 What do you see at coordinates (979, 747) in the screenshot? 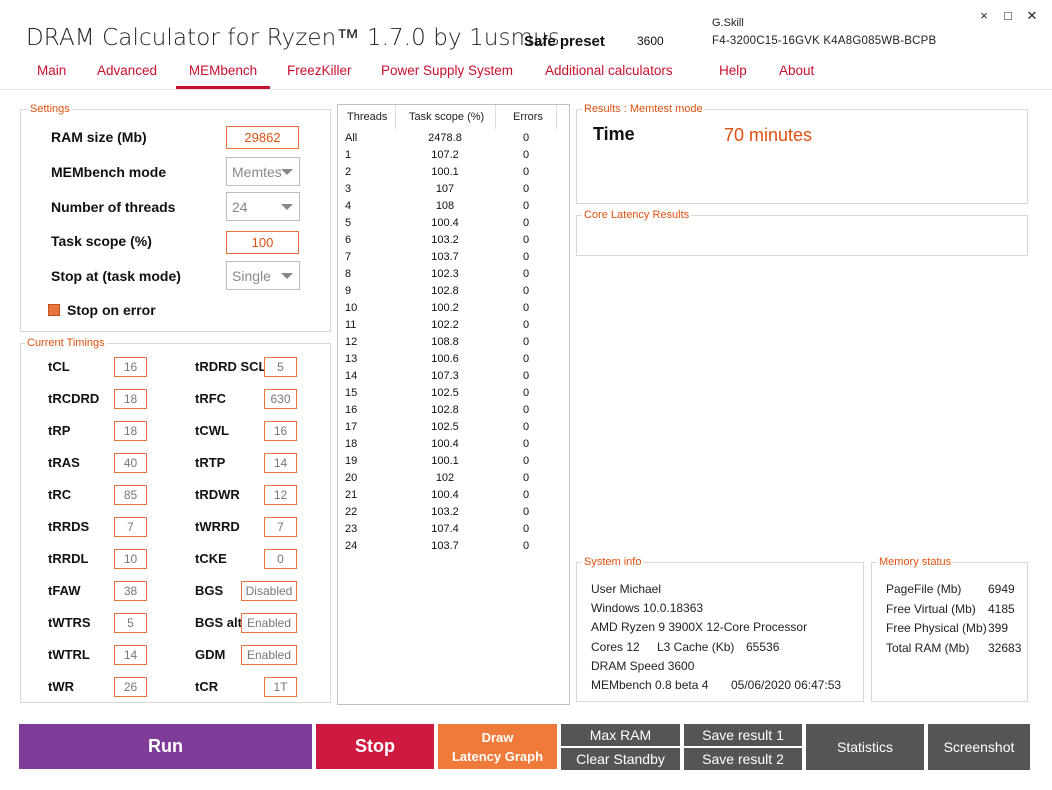
I see `screenshot-button: Screenshot` at bounding box center [979, 747].